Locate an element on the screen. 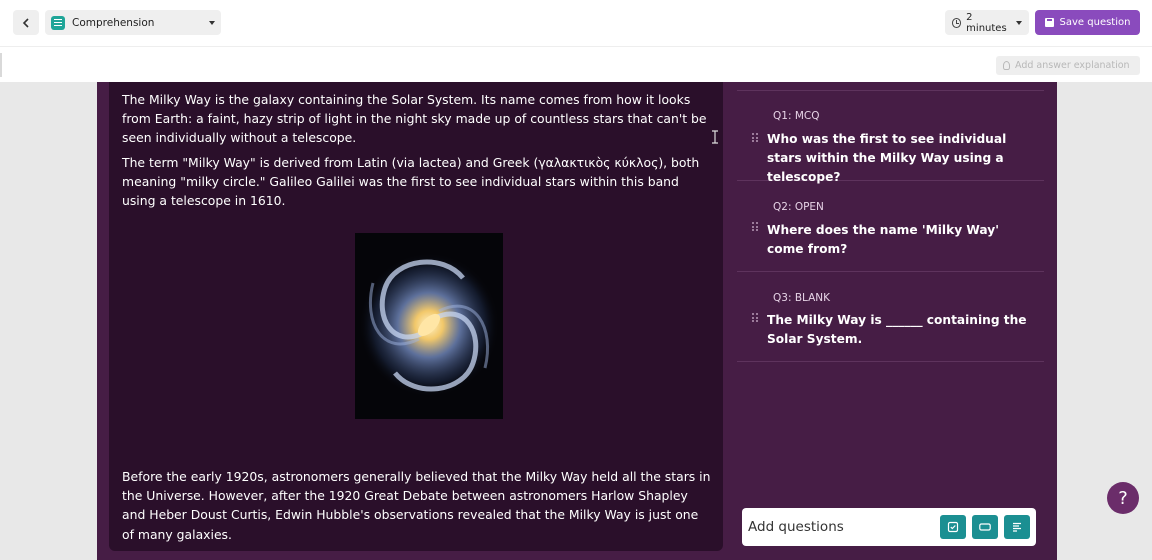  add-open-question-button is located at coordinates (985, 527).